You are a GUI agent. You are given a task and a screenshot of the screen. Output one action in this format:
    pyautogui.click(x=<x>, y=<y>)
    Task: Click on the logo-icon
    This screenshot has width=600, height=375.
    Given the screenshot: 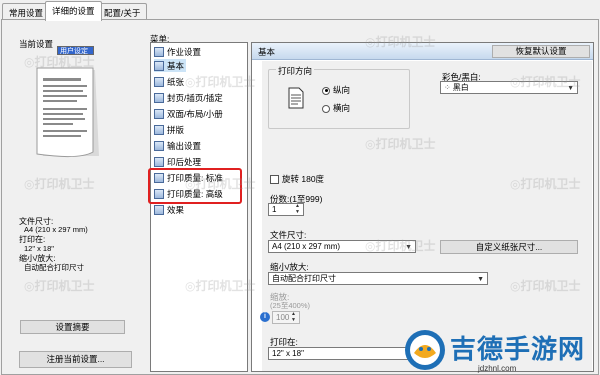 What is the action you would take?
    pyautogui.click(x=425, y=350)
    